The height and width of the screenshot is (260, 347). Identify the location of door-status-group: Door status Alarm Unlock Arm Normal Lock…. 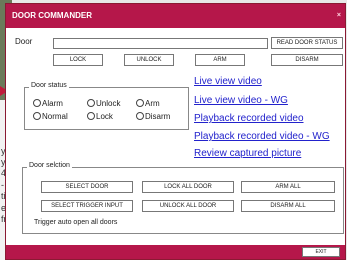
(106, 106).